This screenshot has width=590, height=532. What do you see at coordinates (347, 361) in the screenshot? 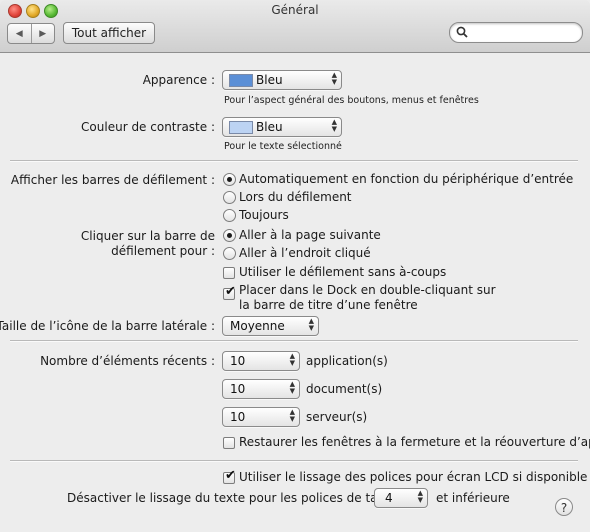
I see `recent-applications-unit: application(s)` at bounding box center [347, 361].